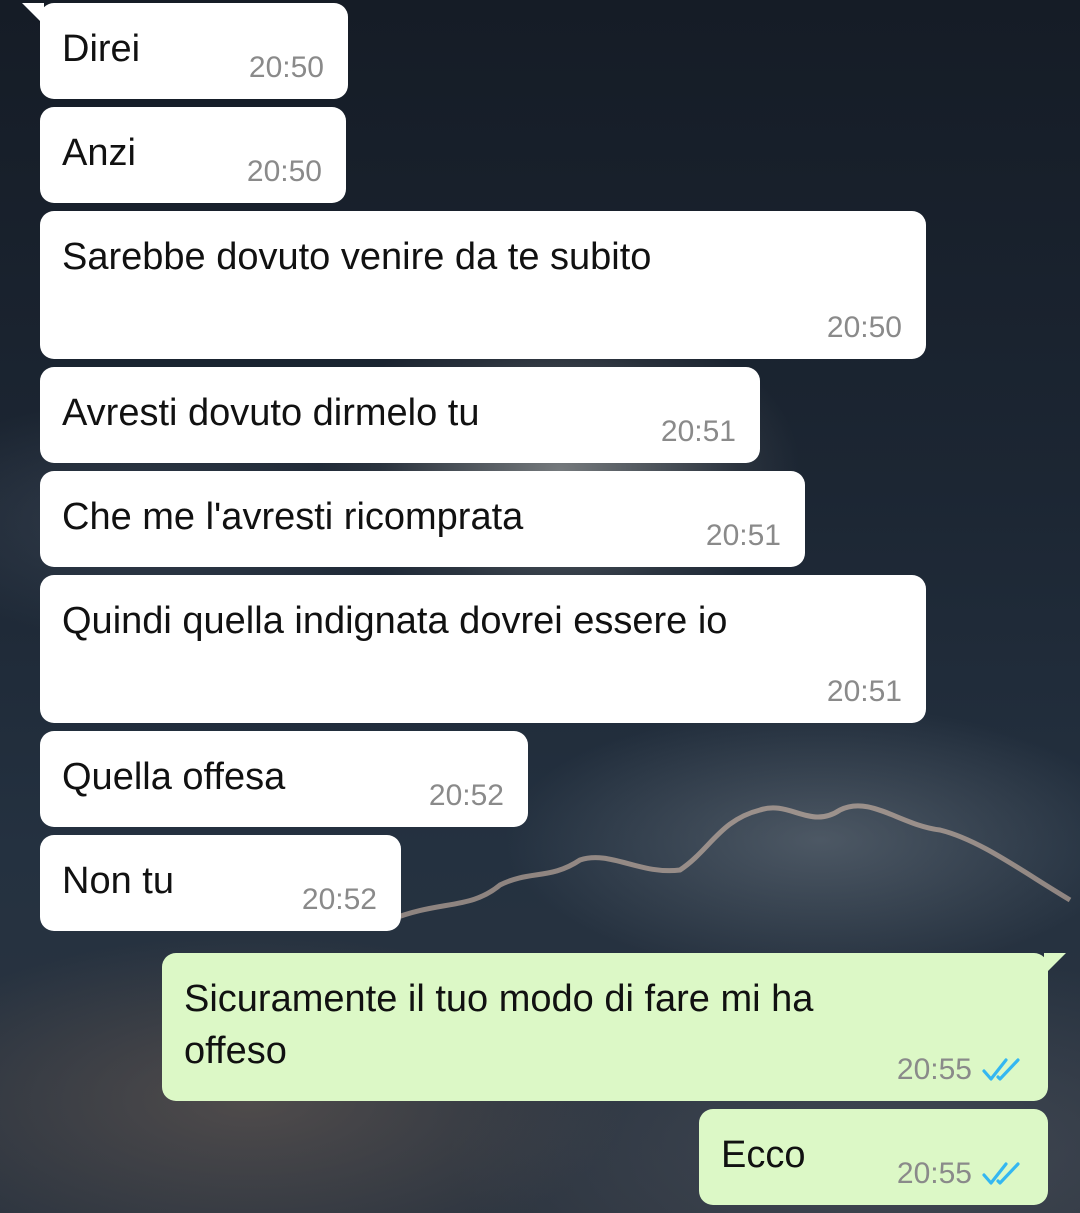  What do you see at coordinates (193, 155) in the screenshot?
I see `incoming-message: Anzi 20:50` at bounding box center [193, 155].